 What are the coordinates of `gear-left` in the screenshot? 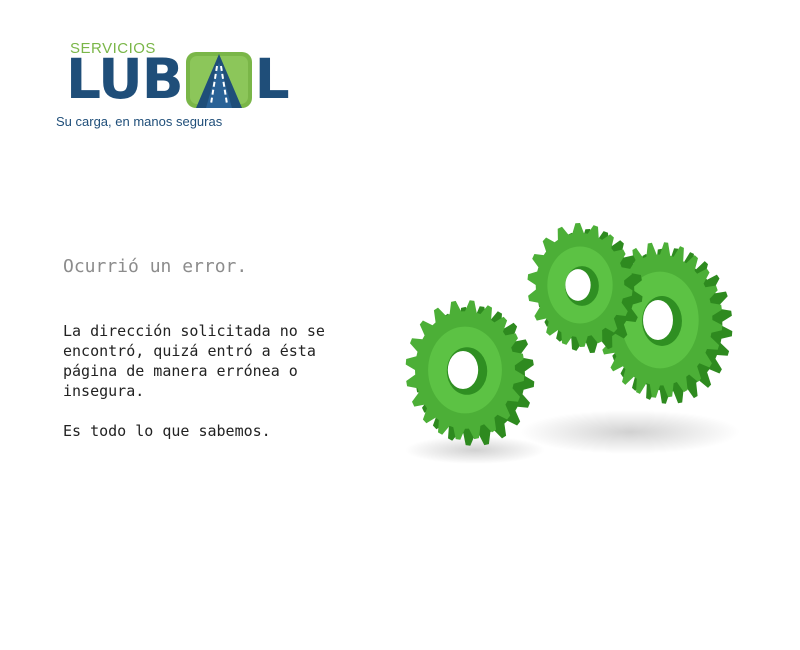 It's located at (470, 373).